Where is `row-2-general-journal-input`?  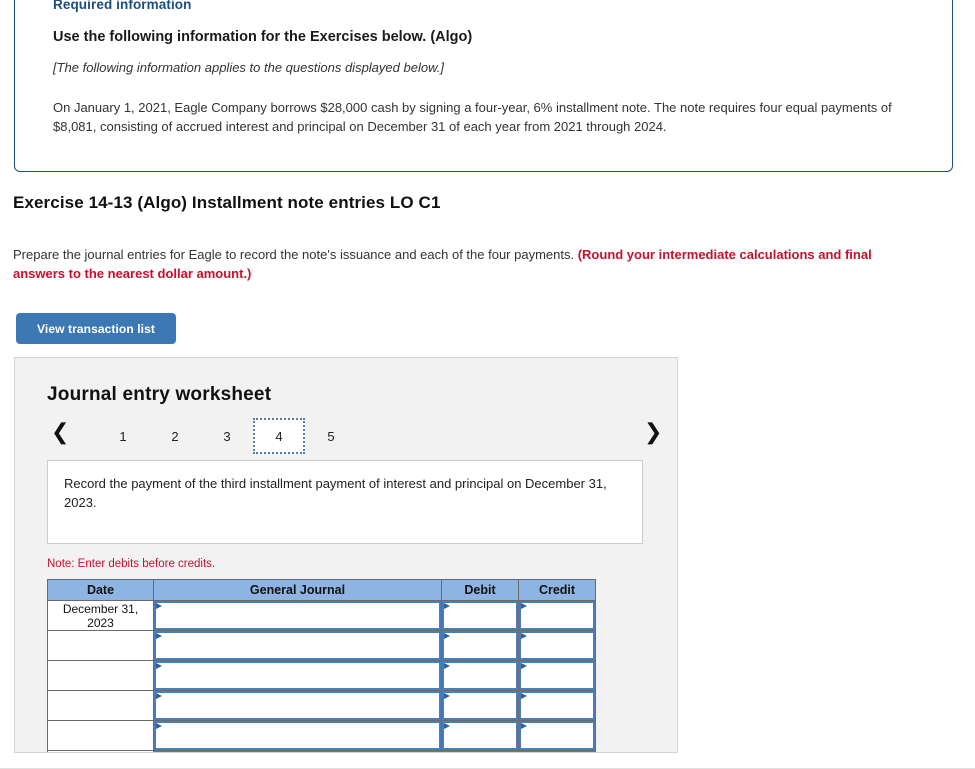
row-2-general-journal-input is located at coordinates (297, 675).